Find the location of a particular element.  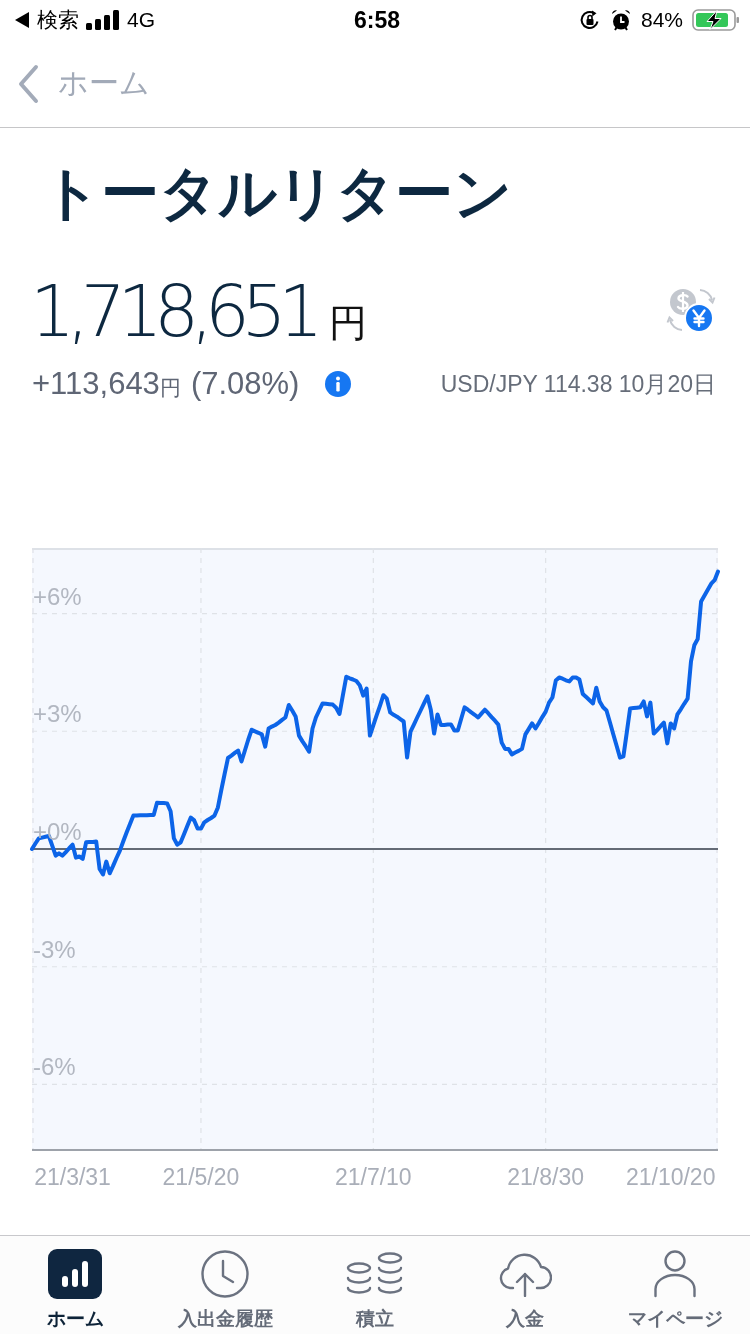

info-icon is located at coordinates (338, 384).